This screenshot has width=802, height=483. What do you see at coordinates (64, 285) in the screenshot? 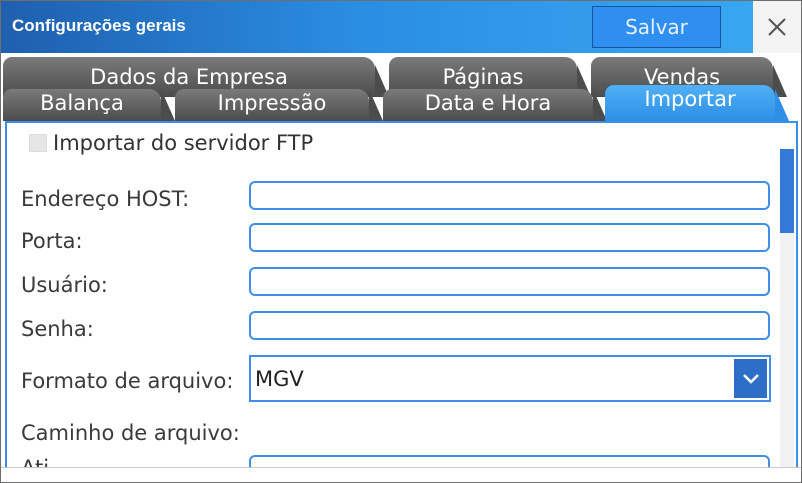
I see `user-label: Usuário:` at bounding box center [64, 285].